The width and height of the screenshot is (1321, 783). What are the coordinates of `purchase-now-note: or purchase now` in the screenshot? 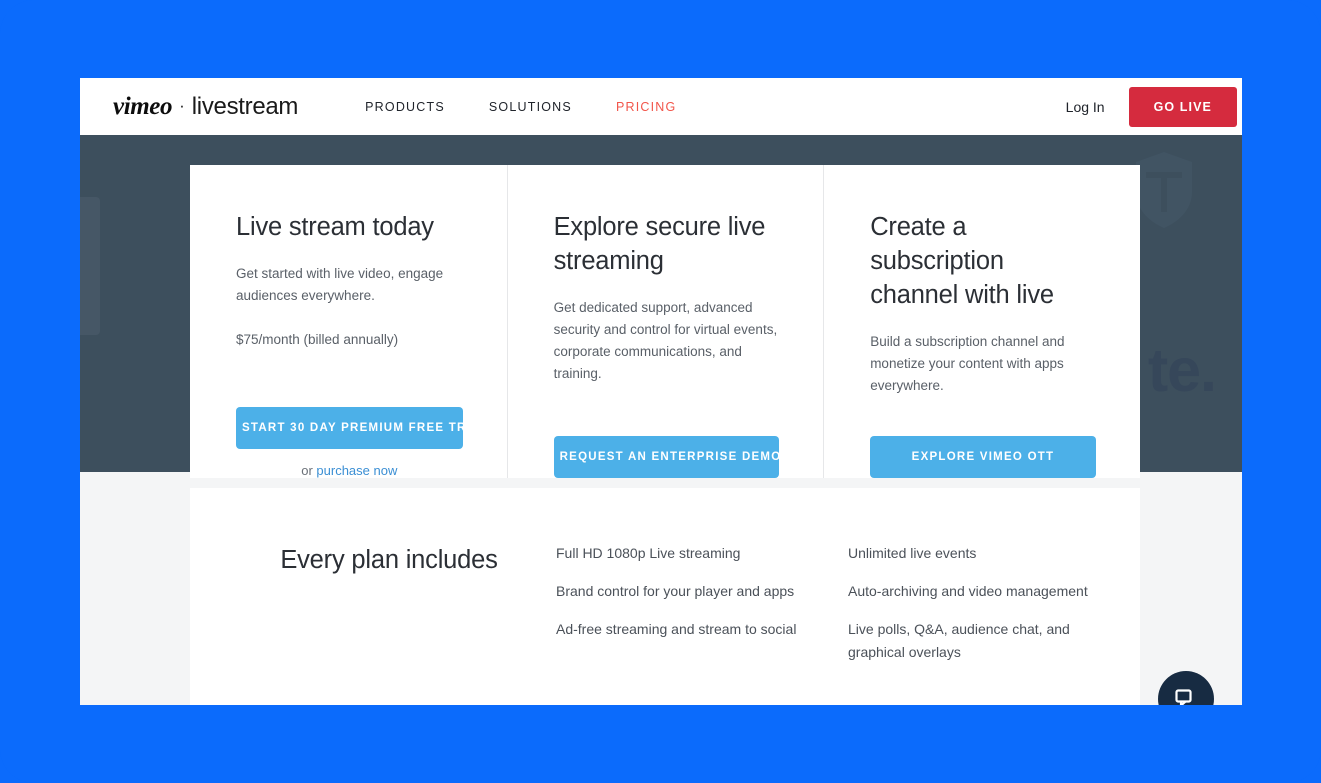 It's located at (349, 470).